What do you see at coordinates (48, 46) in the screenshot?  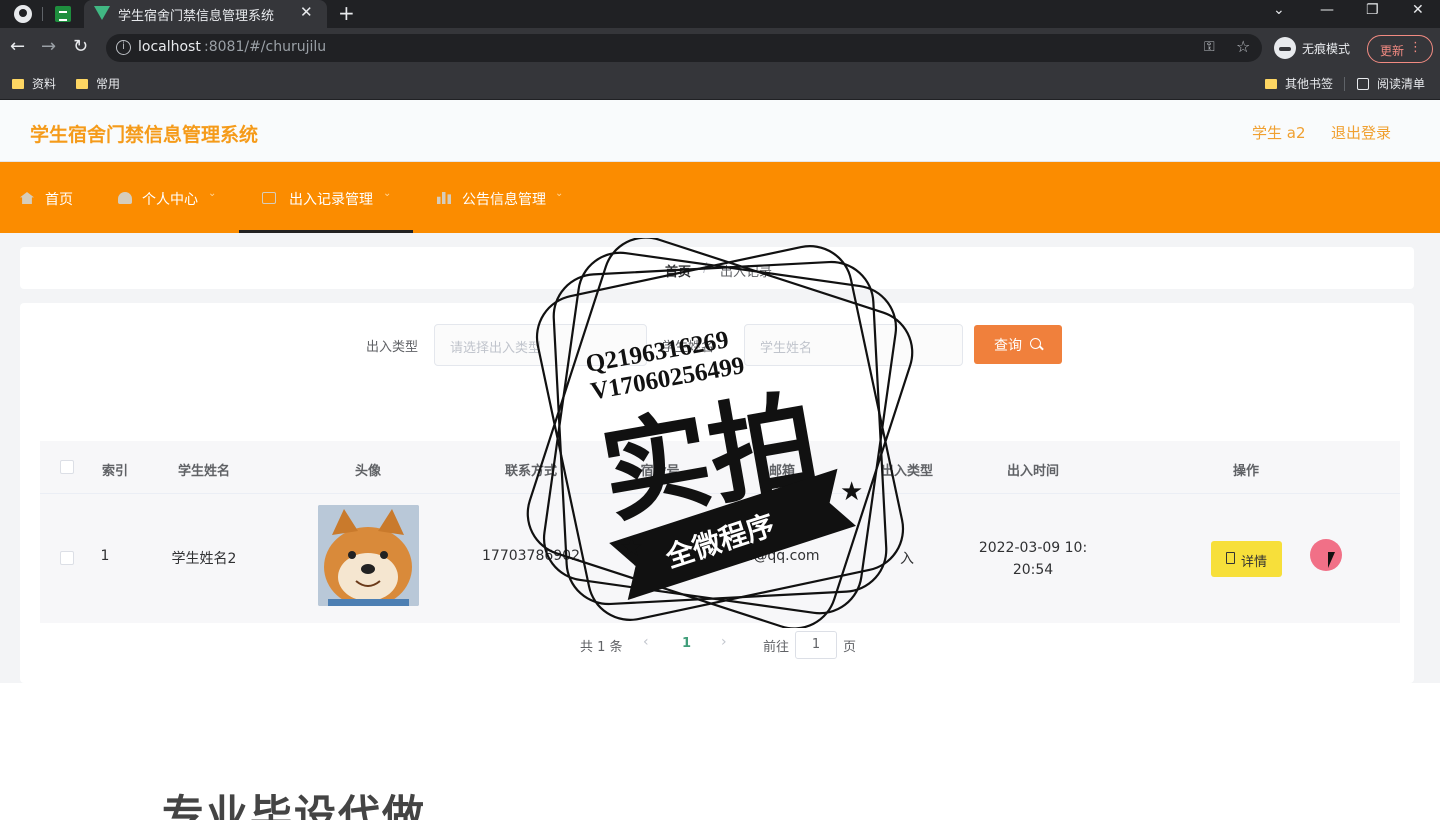 I see `forward-button: →` at bounding box center [48, 46].